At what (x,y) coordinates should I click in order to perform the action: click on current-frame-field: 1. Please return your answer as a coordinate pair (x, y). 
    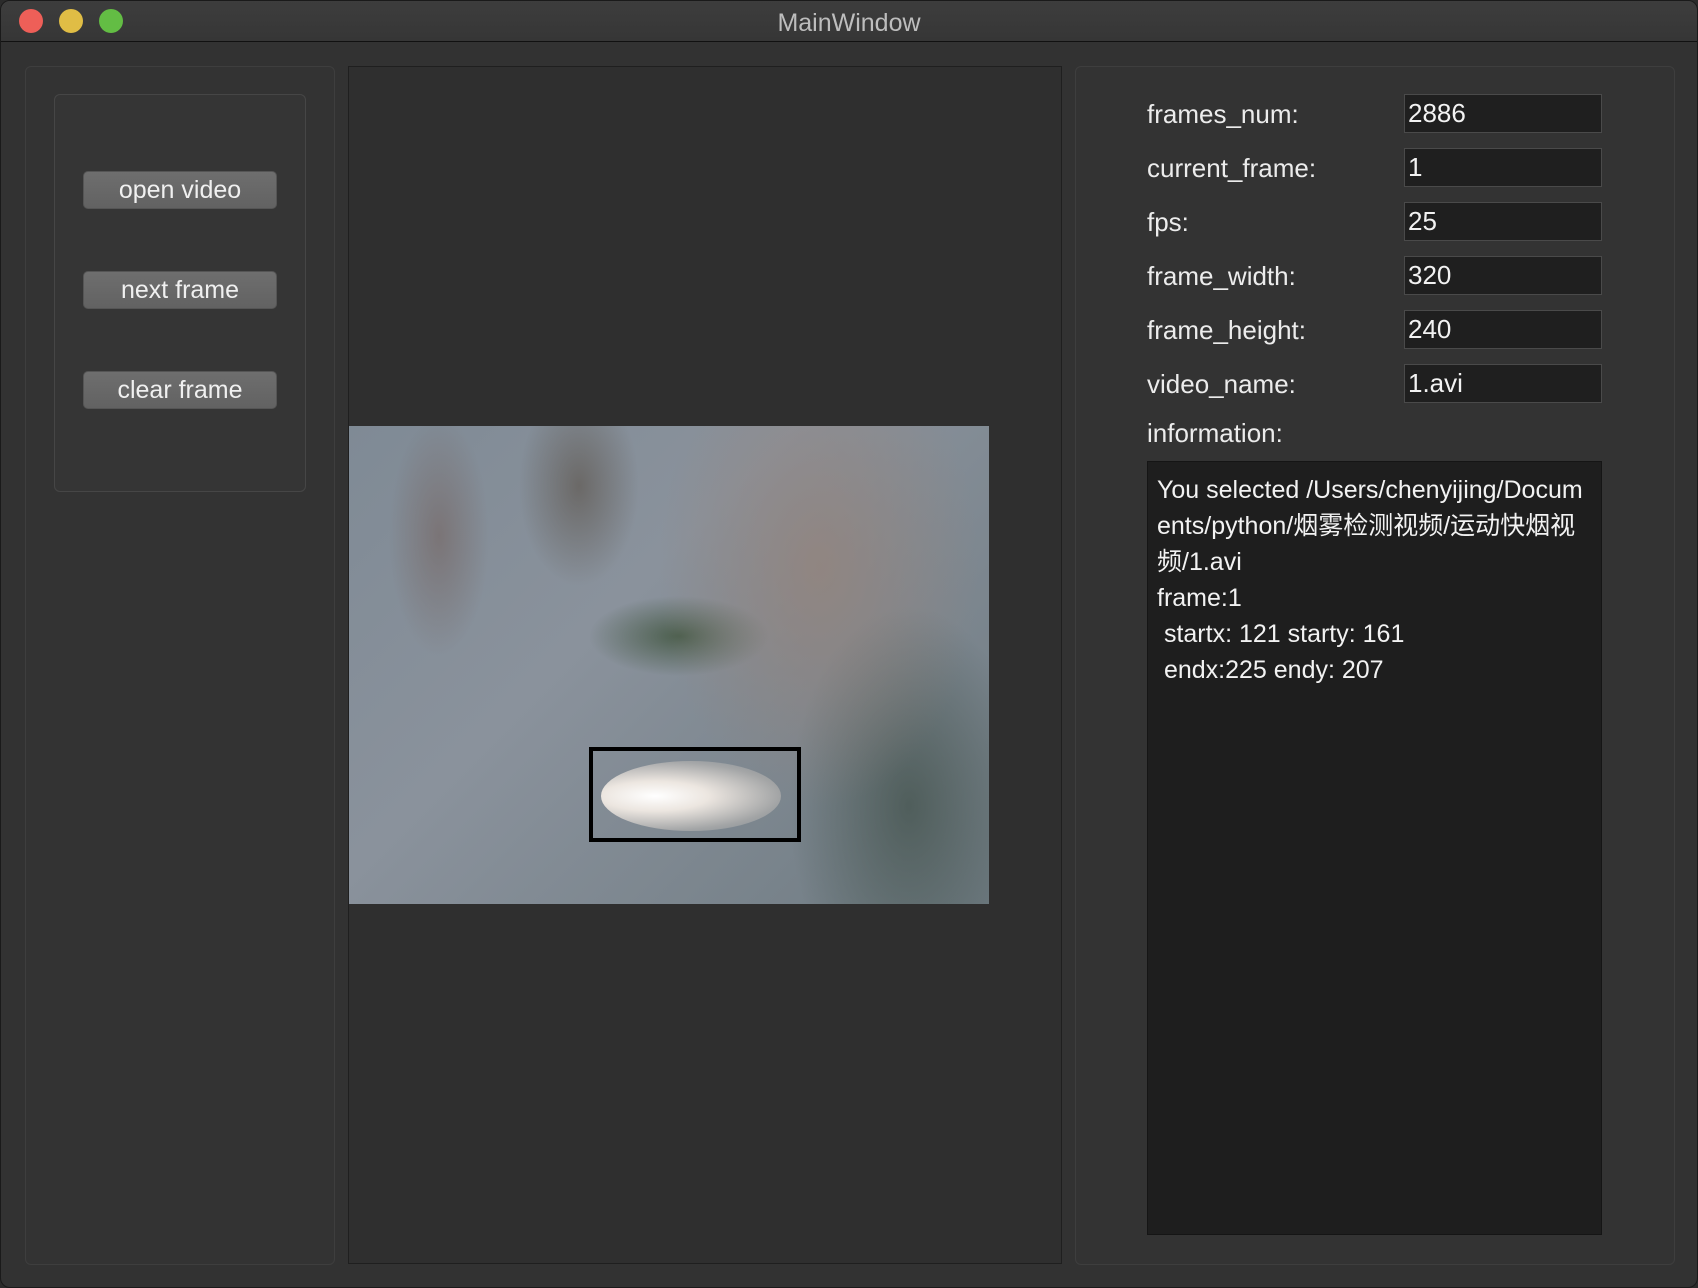
    Looking at the image, I should click on (1503, 167).